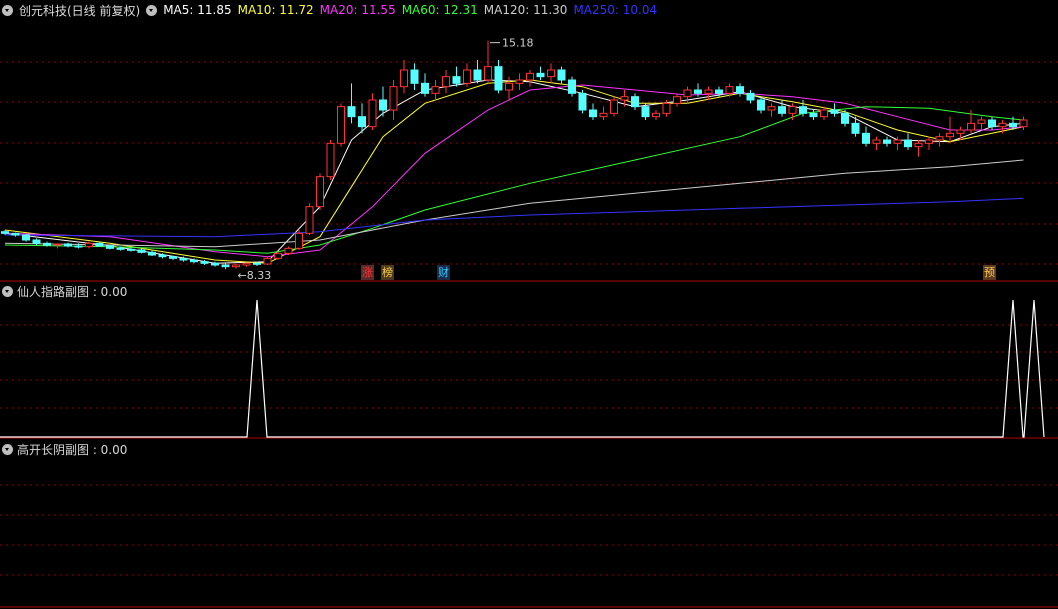  I want to click on ma-legend-item: MA5: 11.85, so click(197, 10).